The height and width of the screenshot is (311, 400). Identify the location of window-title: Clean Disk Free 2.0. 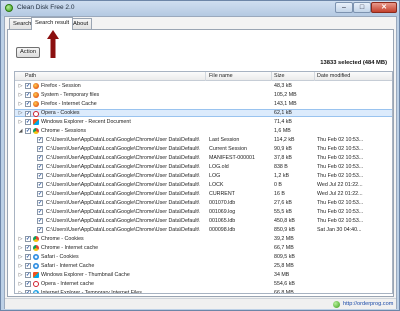
(46, 7).